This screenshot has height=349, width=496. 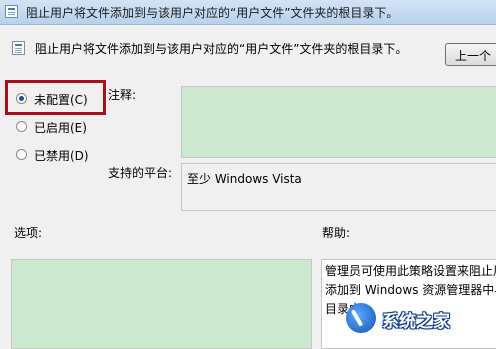 What do you see at coordinates (140, 173) in the screenshot?
I see `platform-label: 支持的平台:` at bounding box center [140, 173].